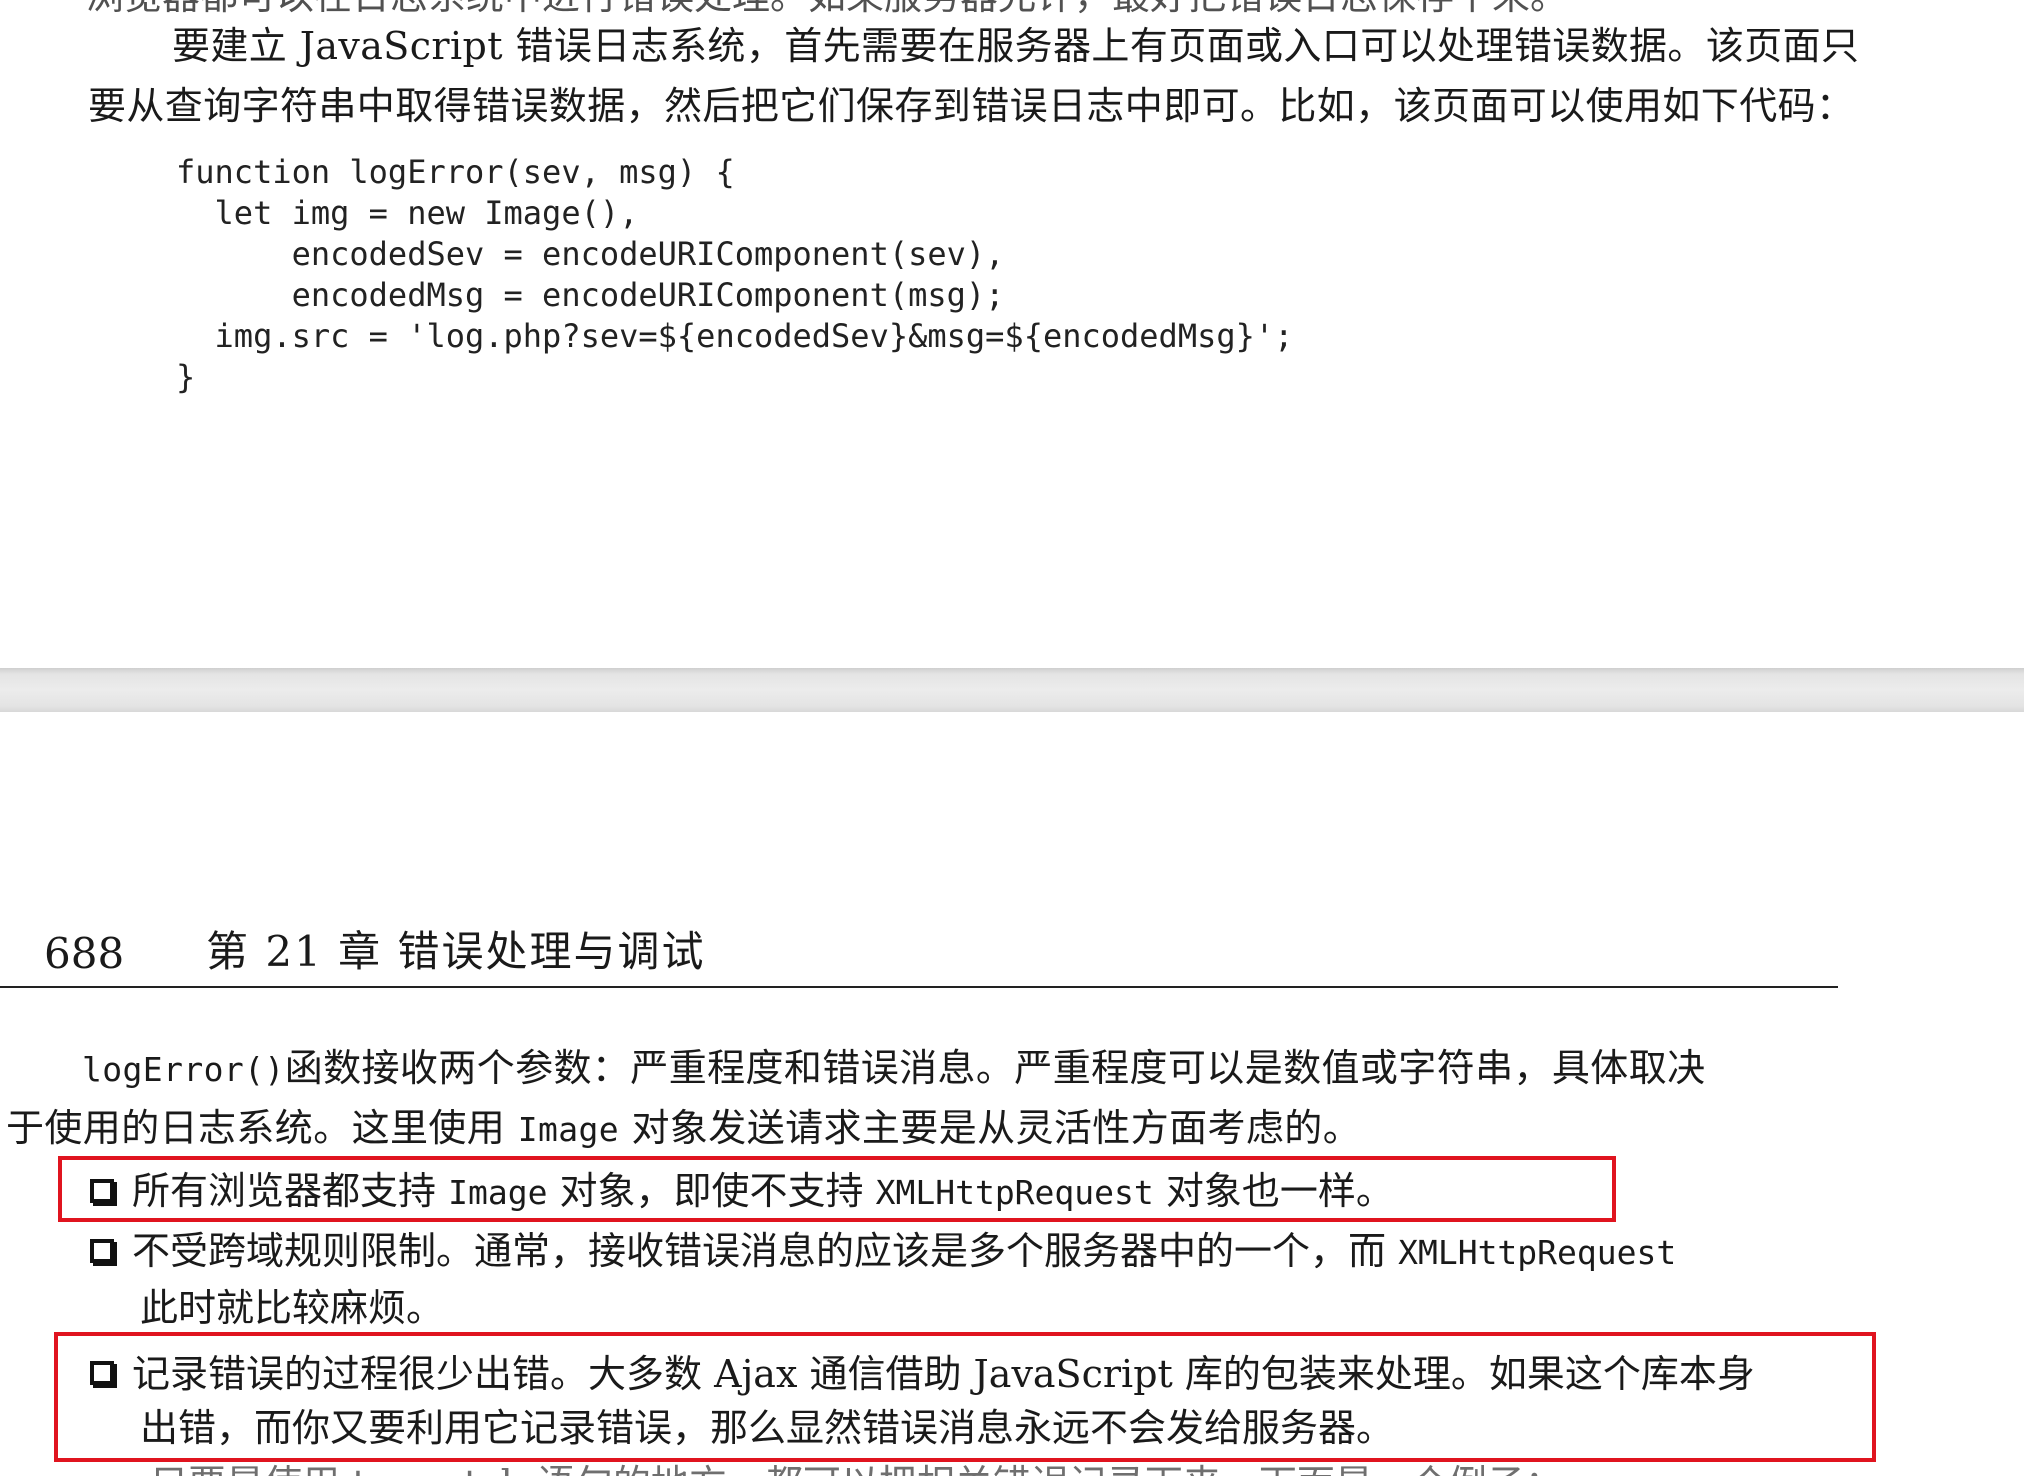 This screenshot has height=1476, width=2024. What do you see at coordinates (1012, 690) in the screenshot?
I see `page-separator` at bounding box center [1012, 690].